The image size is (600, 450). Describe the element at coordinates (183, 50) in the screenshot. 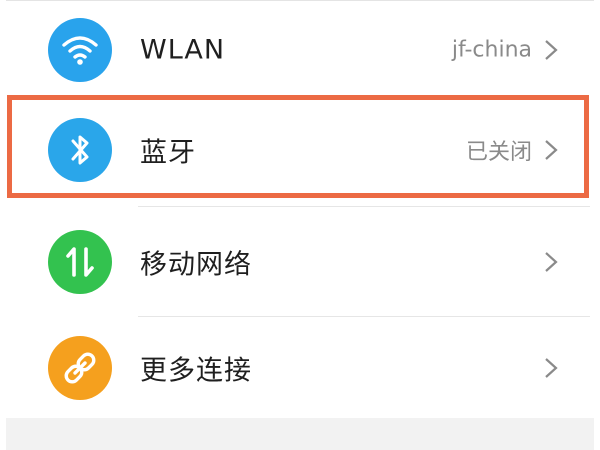

I see `wlan-label: WLAN` at that location.